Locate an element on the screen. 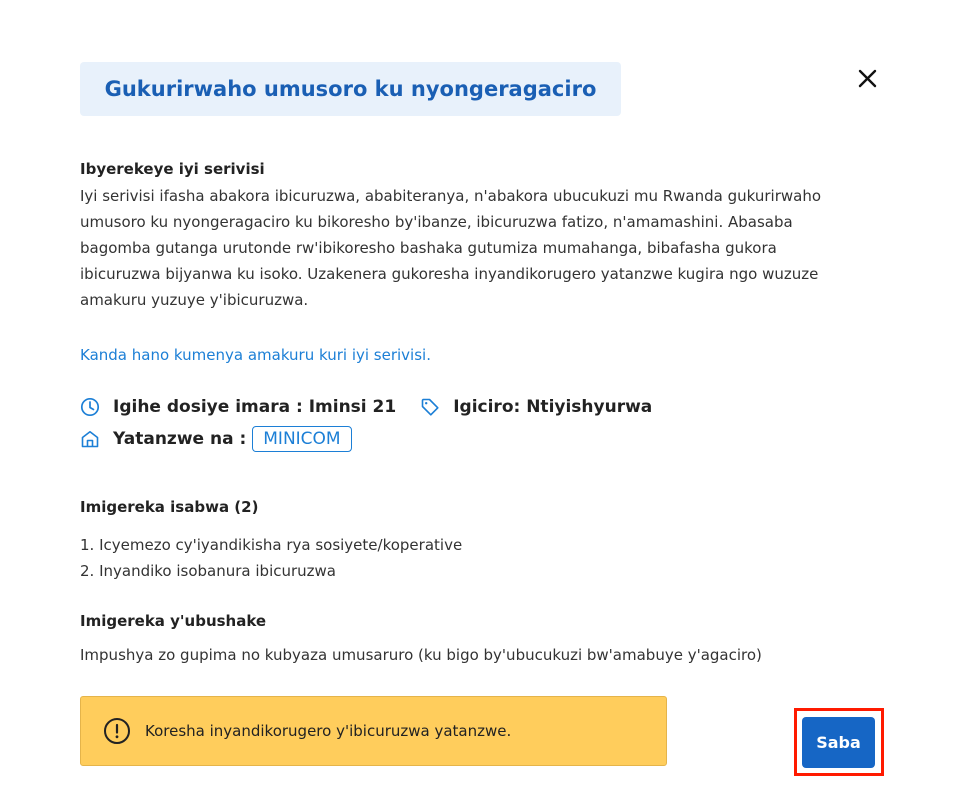 The width and height of the screenshot is (957, 792). optional-docs-heading: Imigereka y'ubushake is located at coordinates (173, 621).